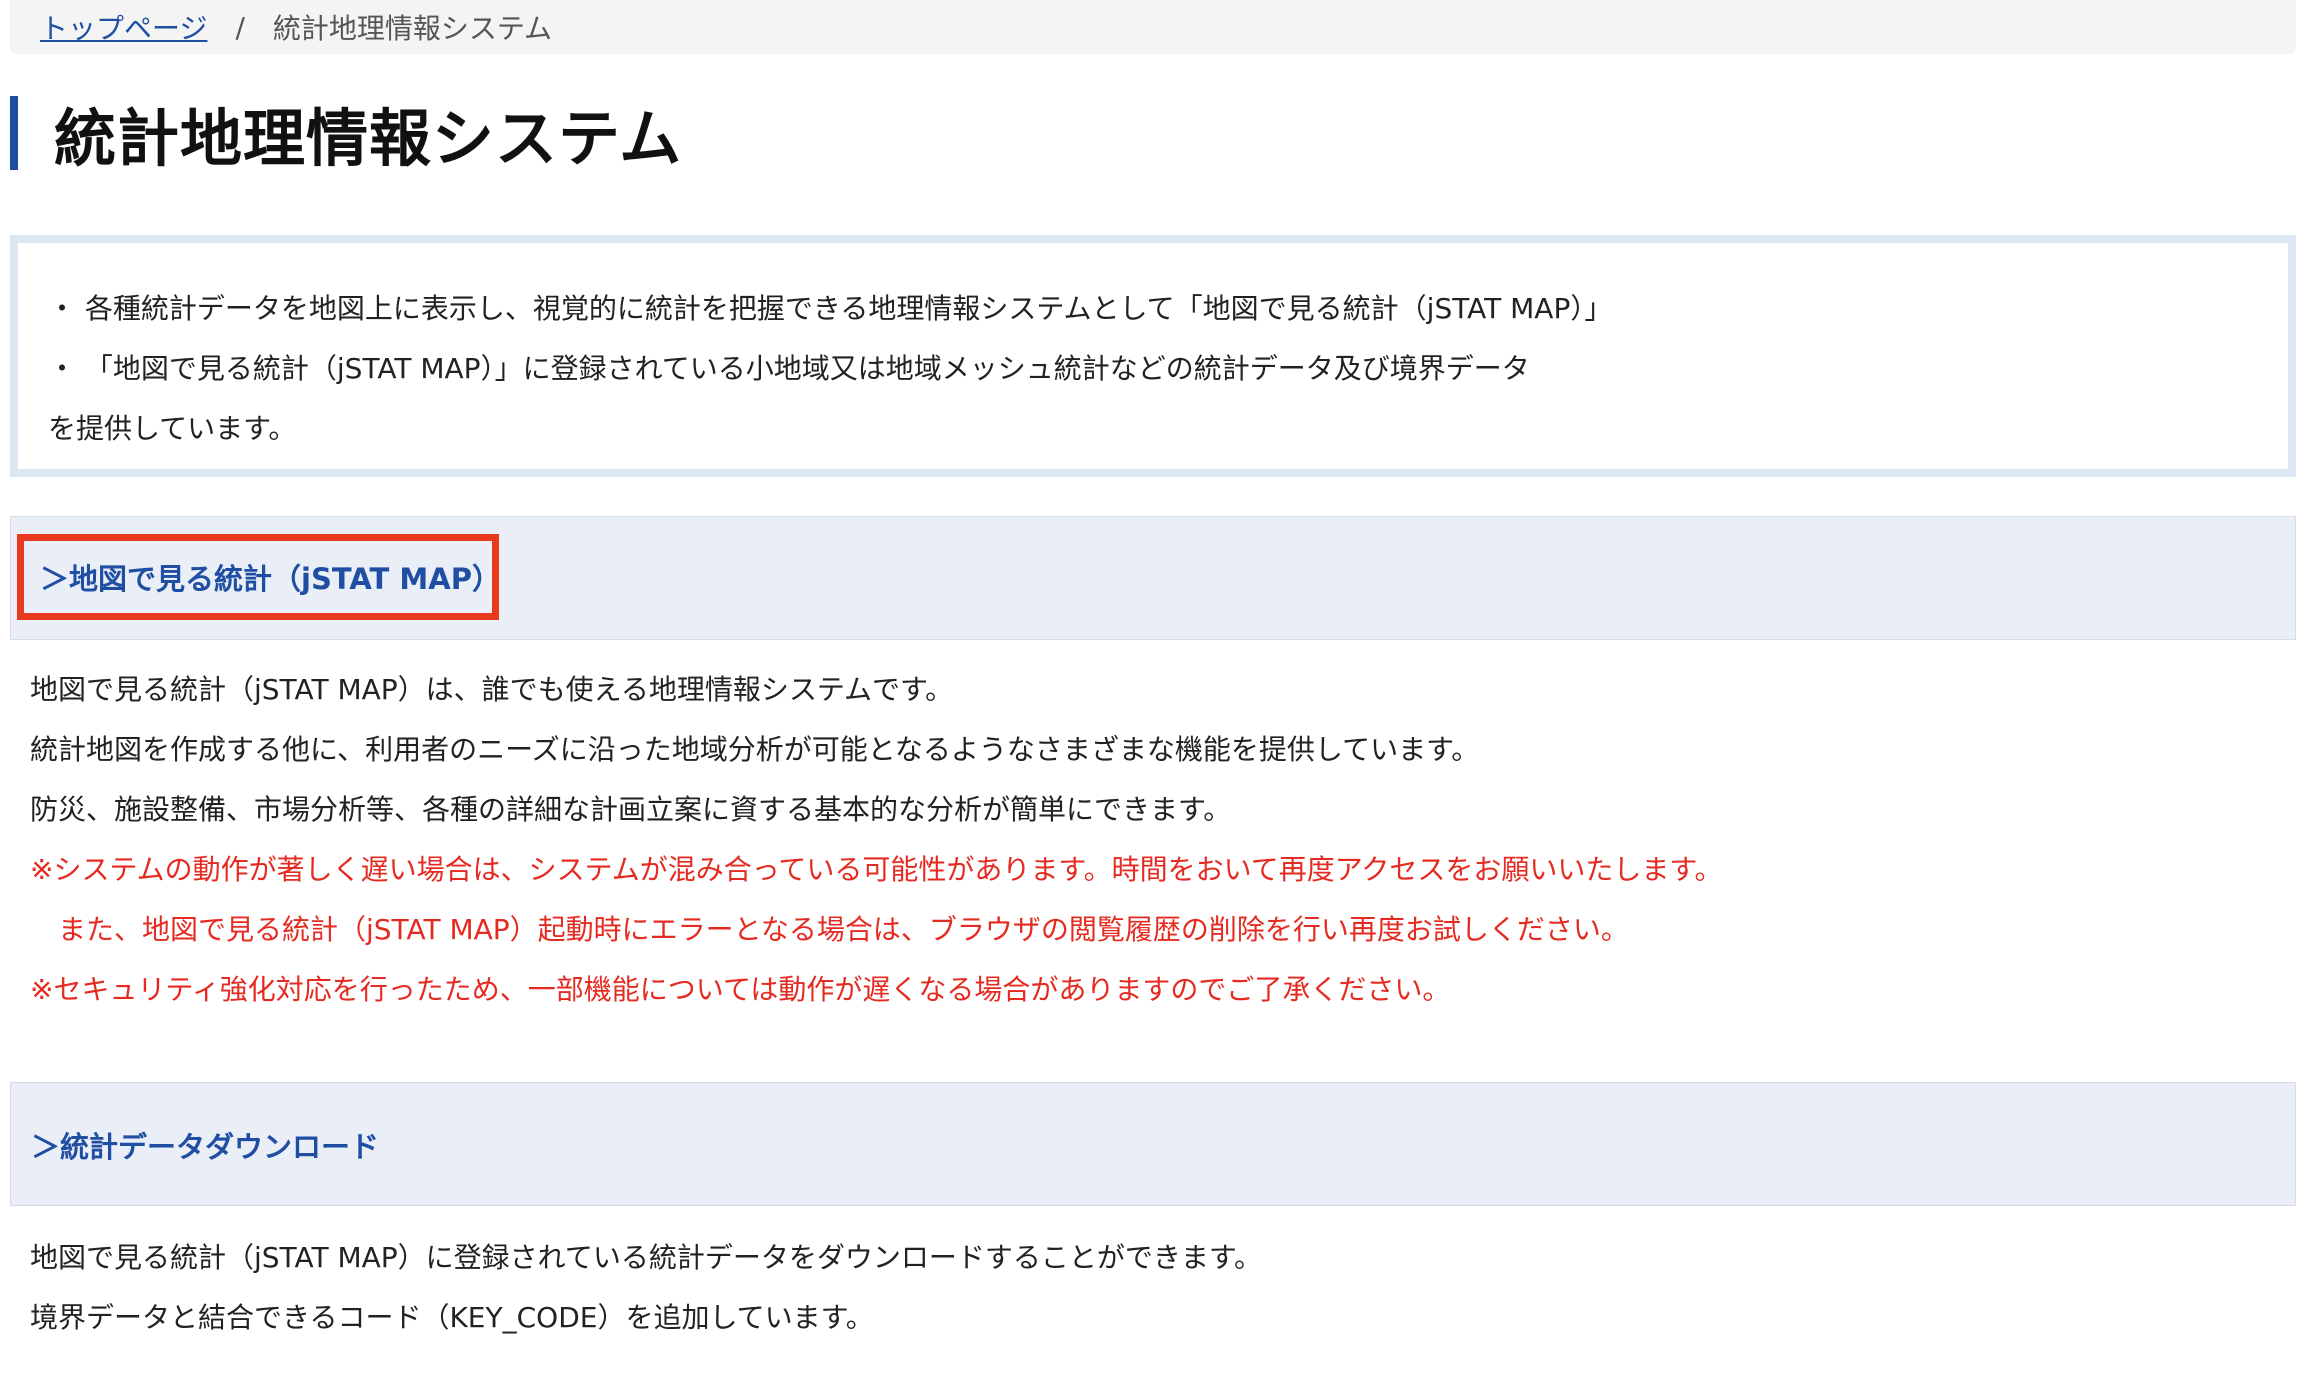 This screenshot has width=2306, height=1380. What do you see at coordinates (14, 133) in the screenshot?
I see `title-accent-bar` at bounding box center [14, 133].